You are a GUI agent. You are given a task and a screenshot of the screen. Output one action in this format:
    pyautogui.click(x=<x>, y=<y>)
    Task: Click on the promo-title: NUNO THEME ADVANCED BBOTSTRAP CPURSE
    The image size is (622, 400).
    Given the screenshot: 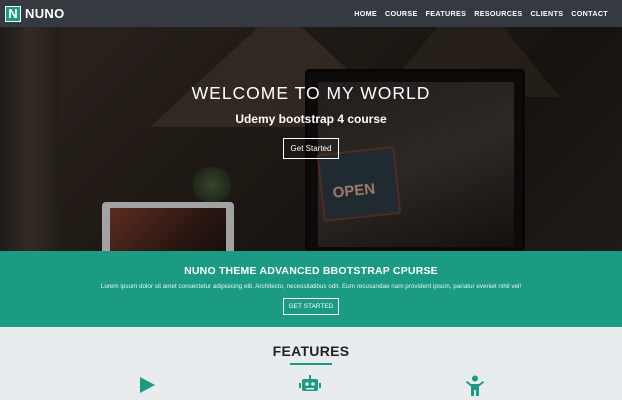 What is the action you would take?
    pyautogui.click(x=311, y=271)
    